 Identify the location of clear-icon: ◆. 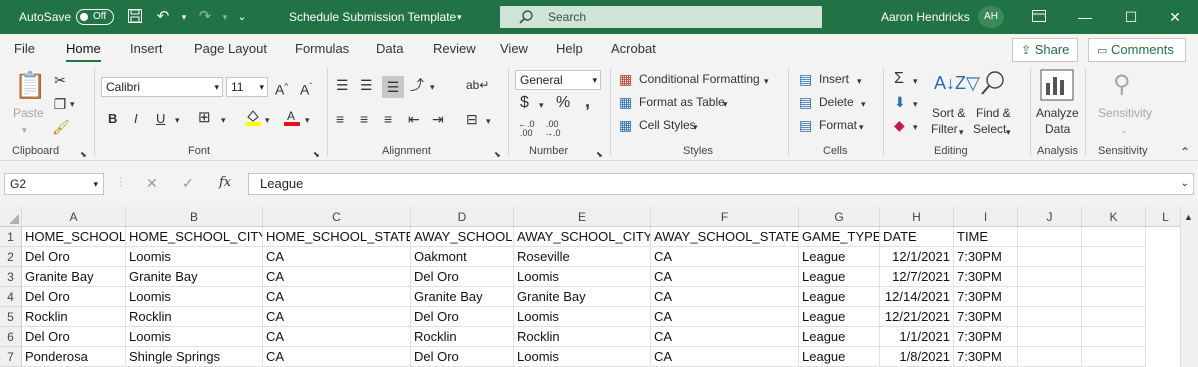
(899, 125).